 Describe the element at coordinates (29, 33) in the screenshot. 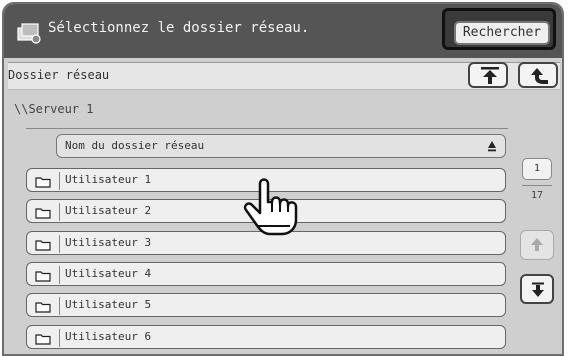

I see `folder-network-icon` at that location.